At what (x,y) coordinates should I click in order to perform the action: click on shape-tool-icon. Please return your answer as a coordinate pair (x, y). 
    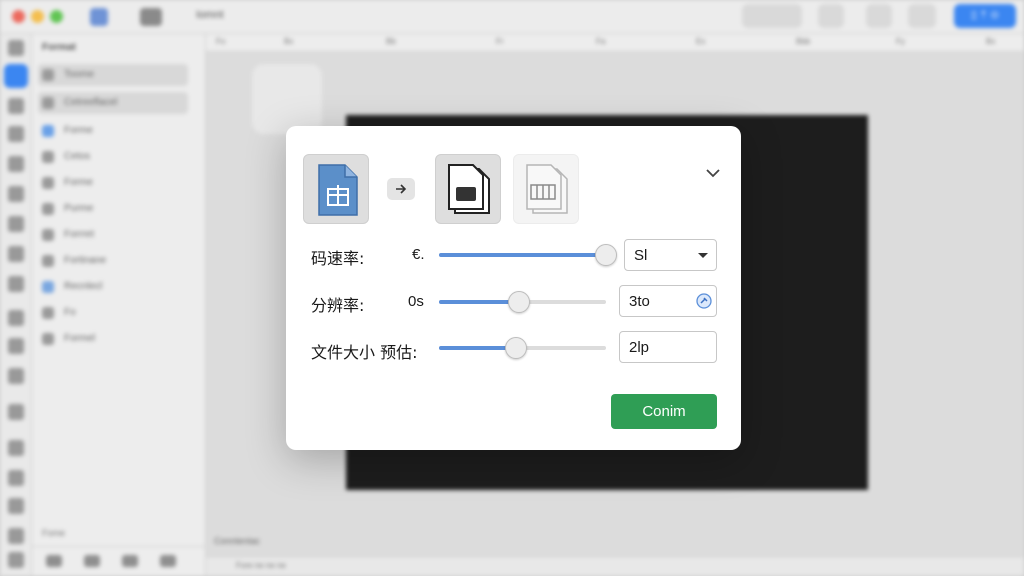
    Looking at the image, I should click on (16, 76).